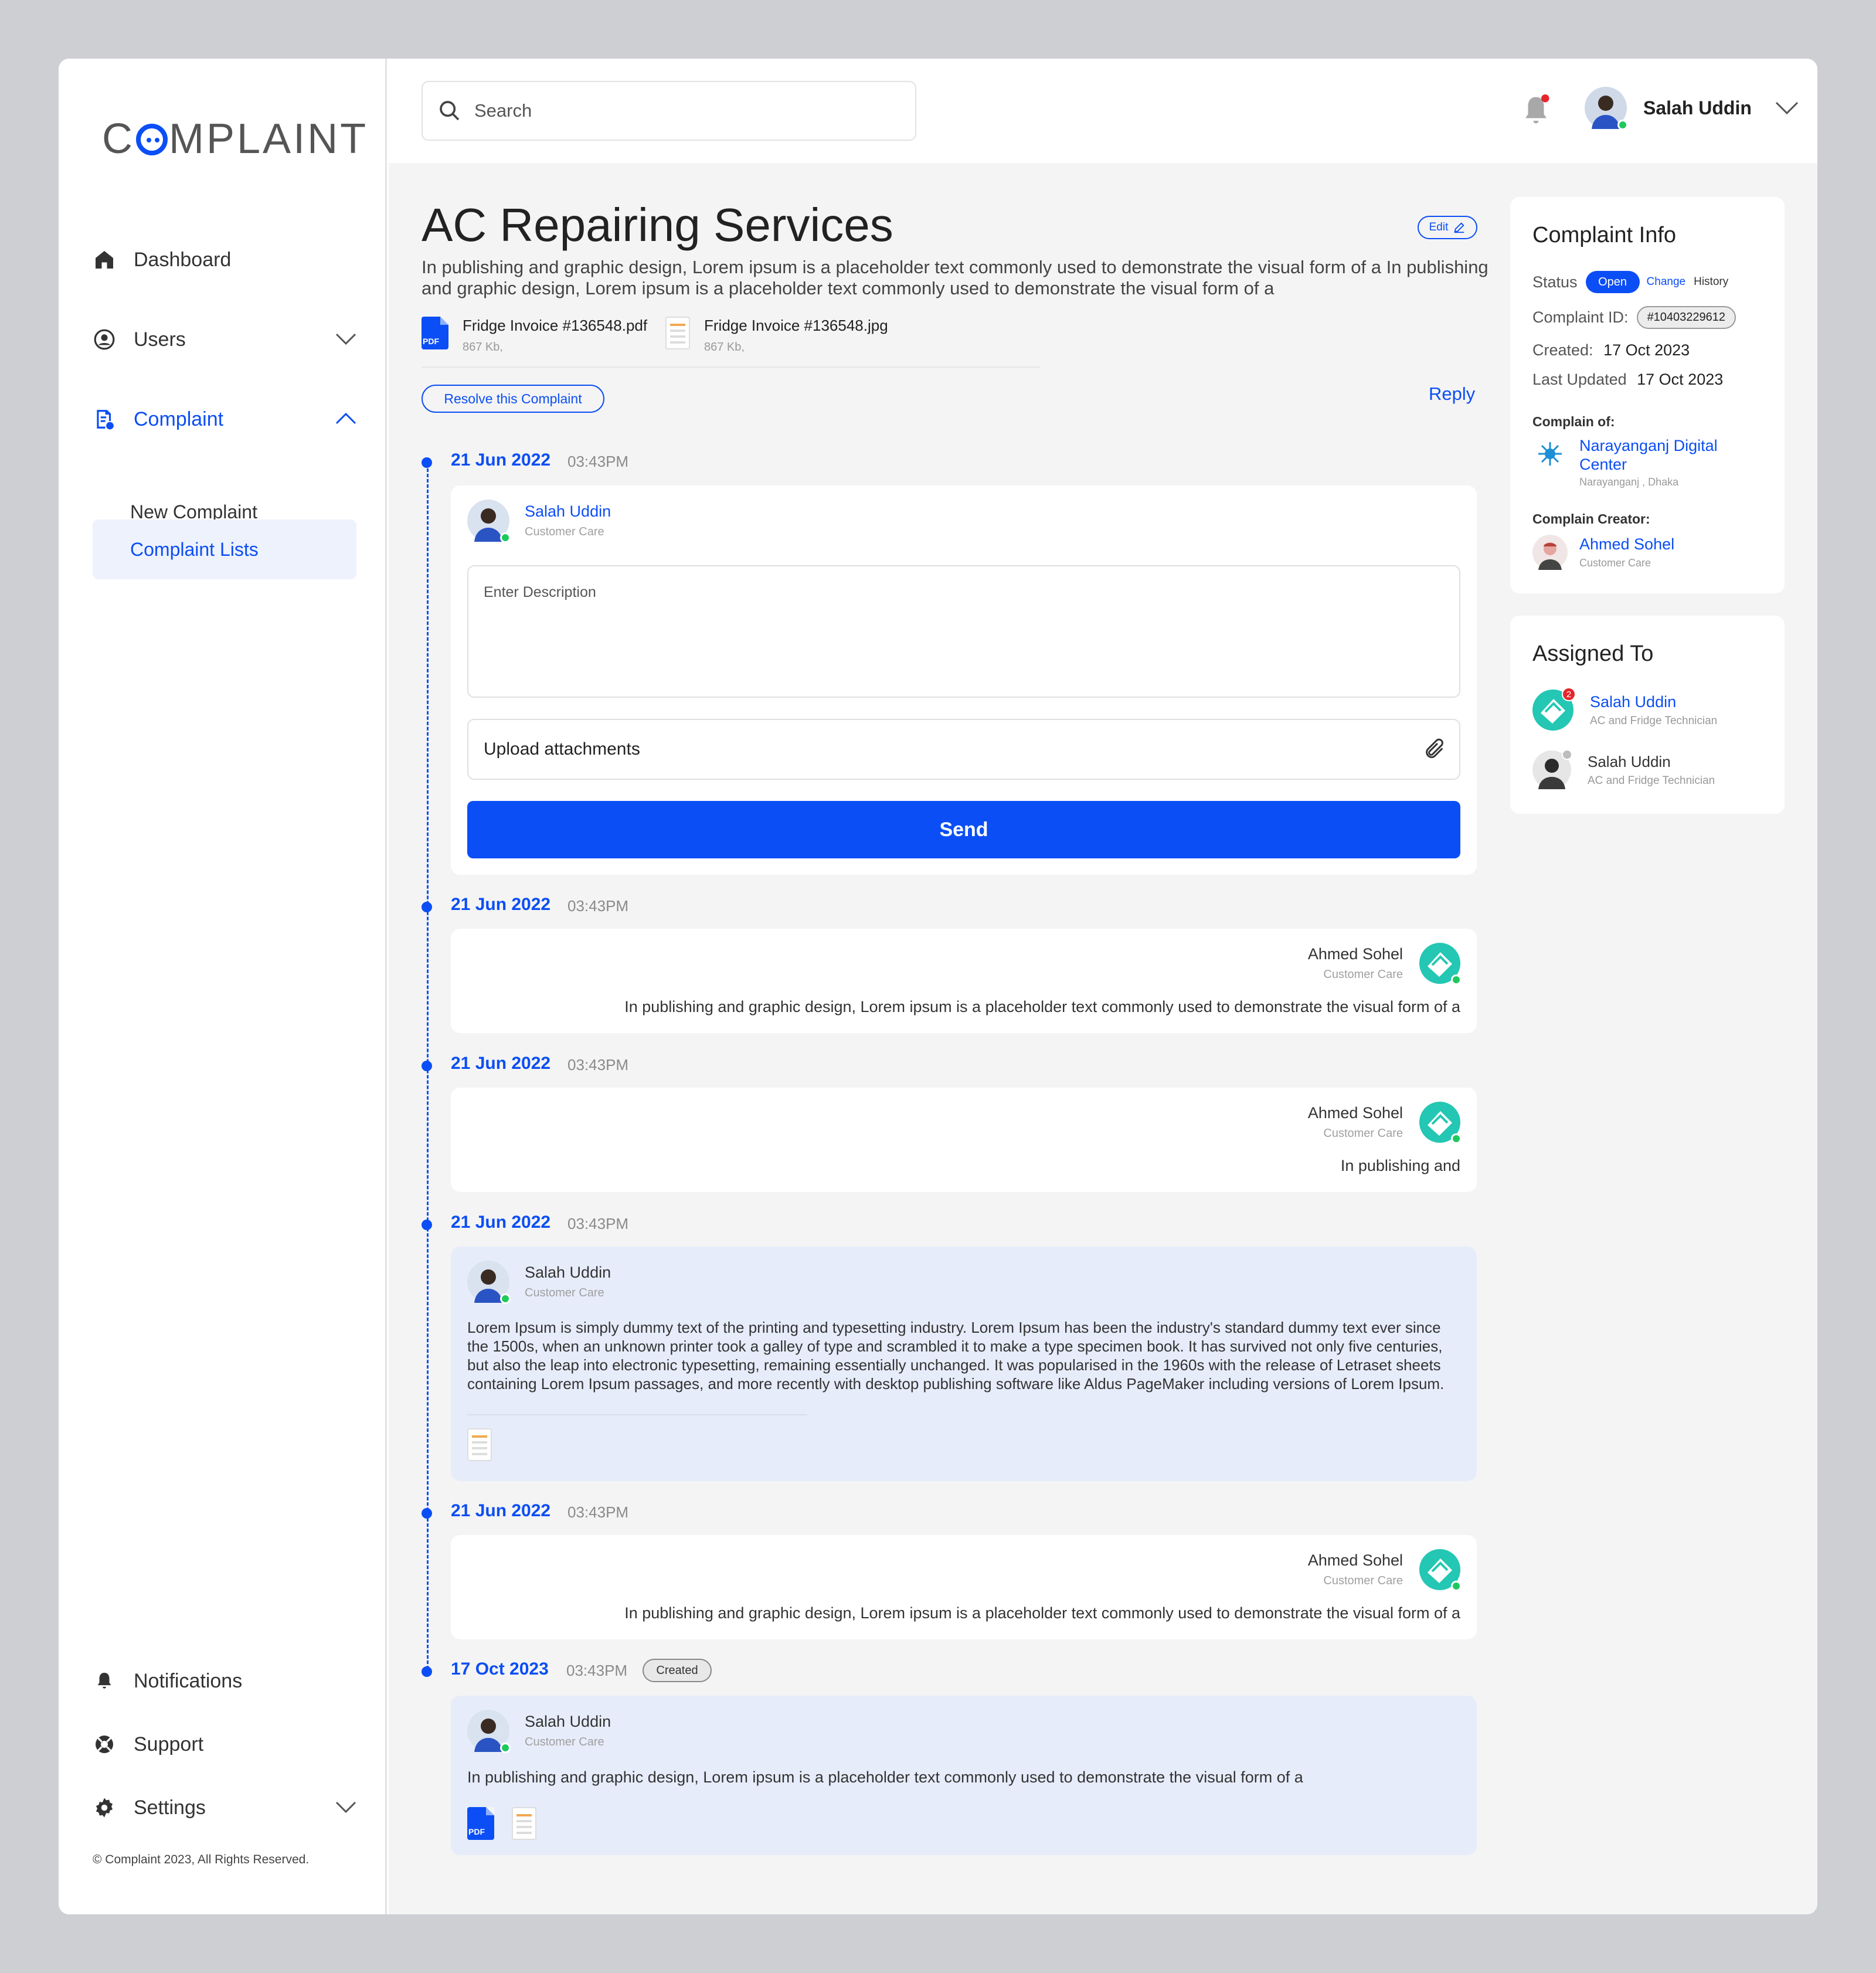 The height and width of the screenshot is (1973, 1876). I want to click on assignee: Salah Uddin AC and Fridge Technician, so click(1624, 769).